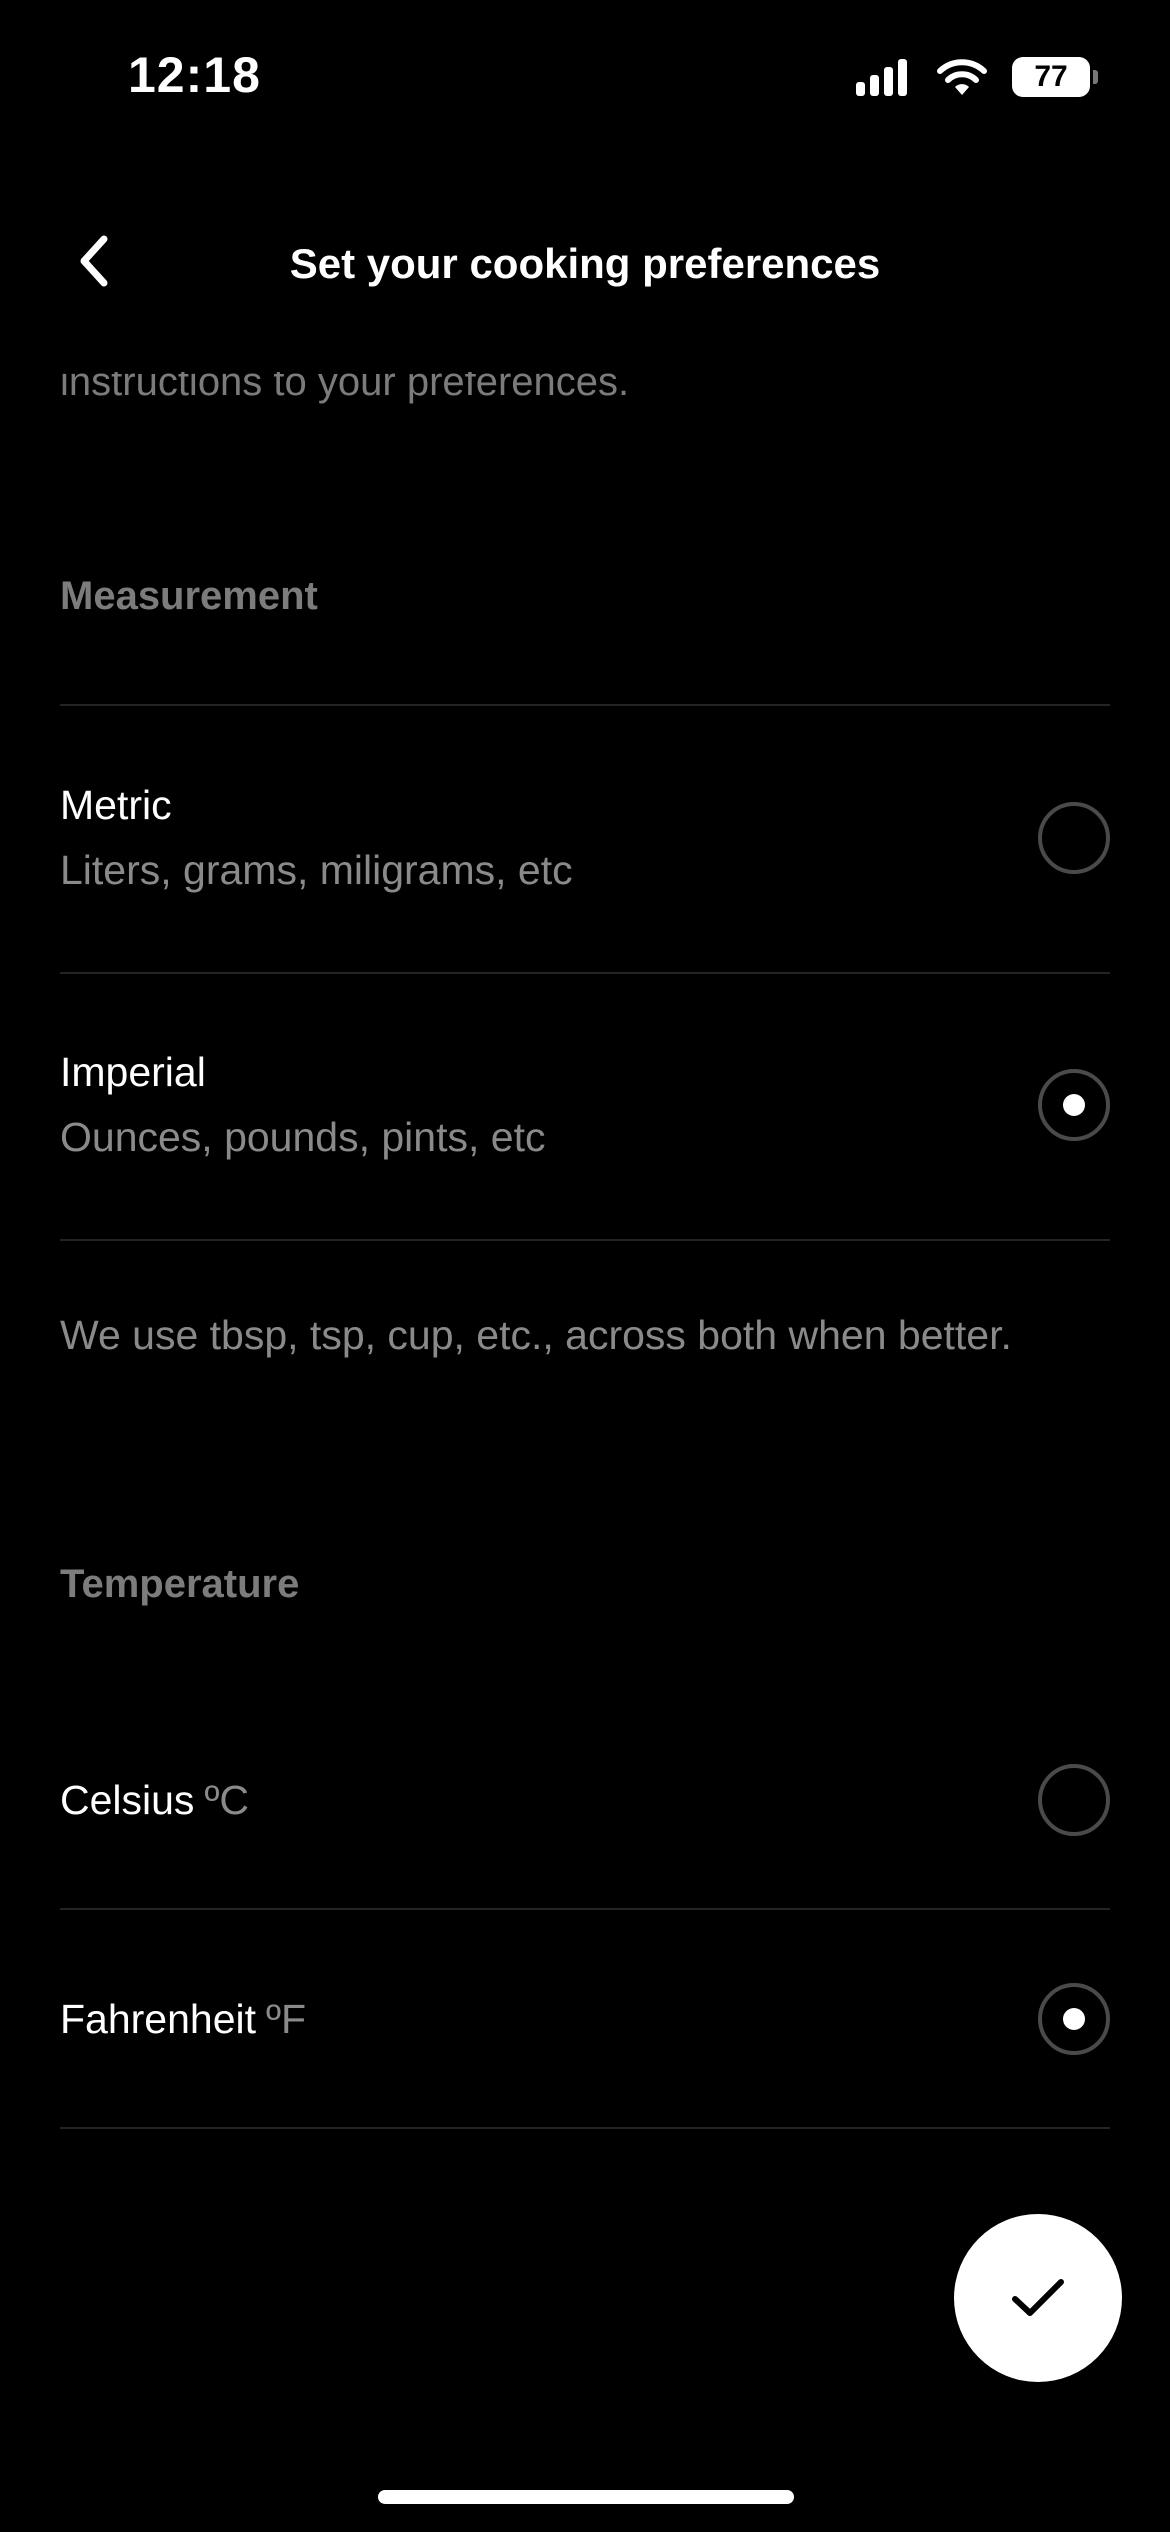  I want to click on option-fahrenheit: Fahrenheit ºF, so click(585, 2019).